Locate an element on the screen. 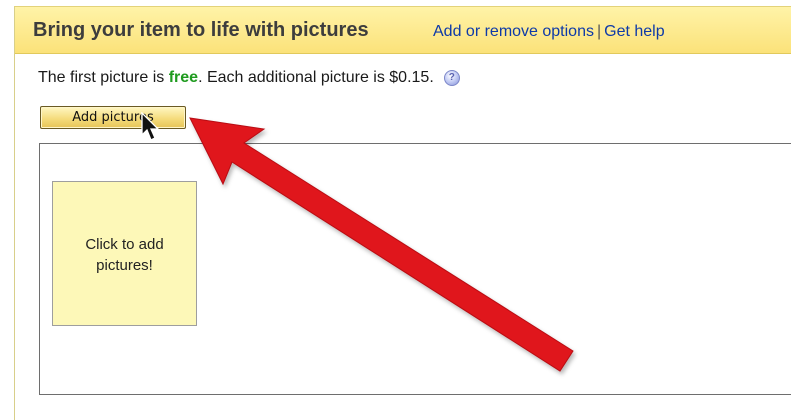 Image resolution: width=791 pixels, height=420 pixels. pricing-info-prefix: The first picture is is located at coordinates (103, 77).